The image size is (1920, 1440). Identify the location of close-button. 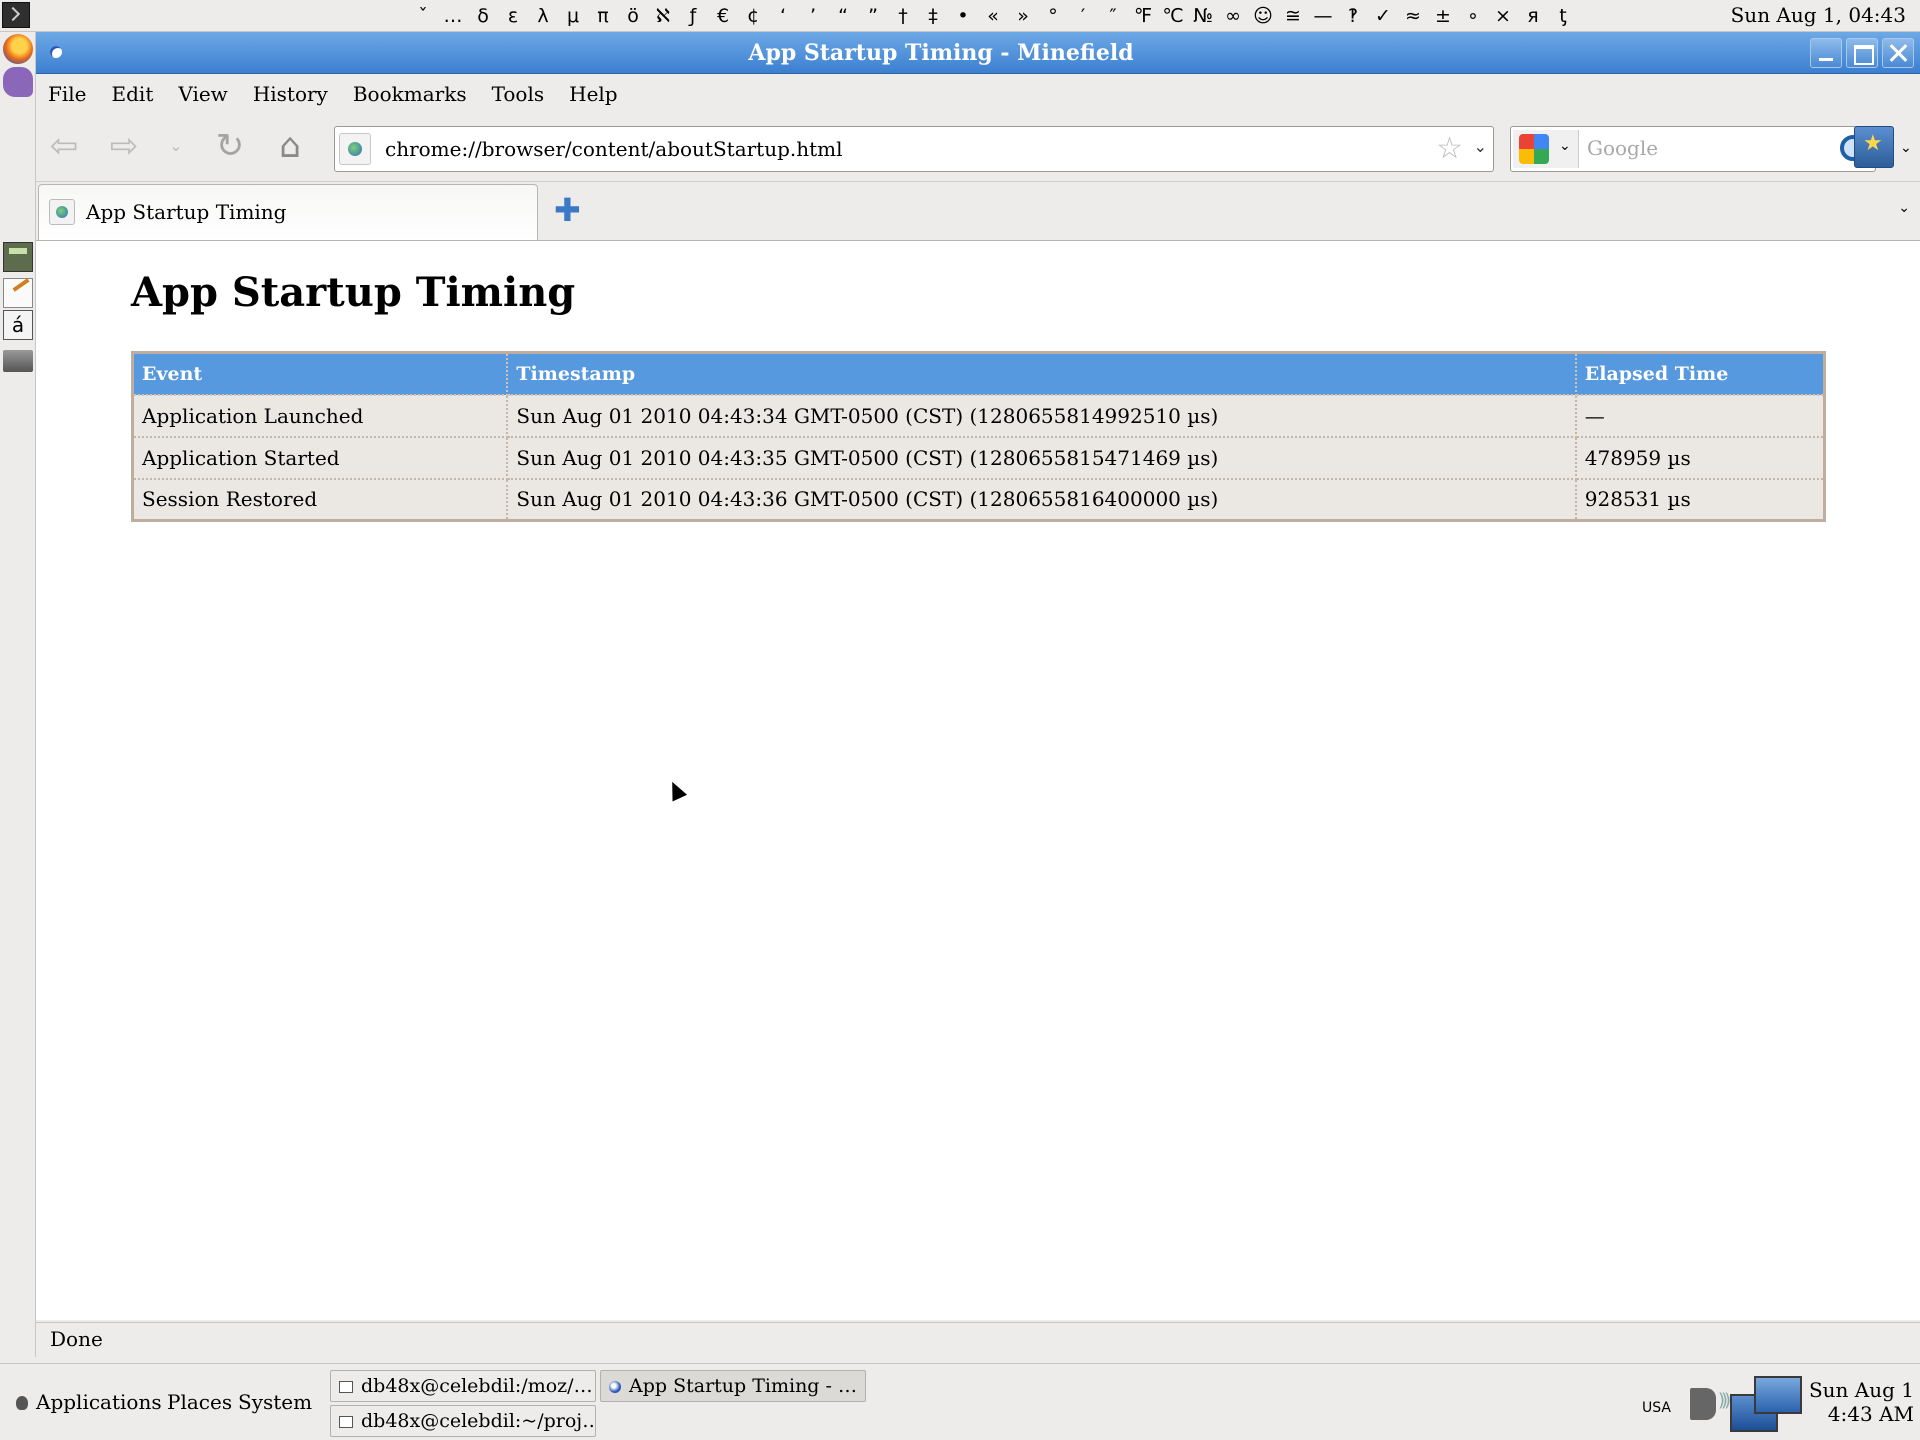
(1898, 53).